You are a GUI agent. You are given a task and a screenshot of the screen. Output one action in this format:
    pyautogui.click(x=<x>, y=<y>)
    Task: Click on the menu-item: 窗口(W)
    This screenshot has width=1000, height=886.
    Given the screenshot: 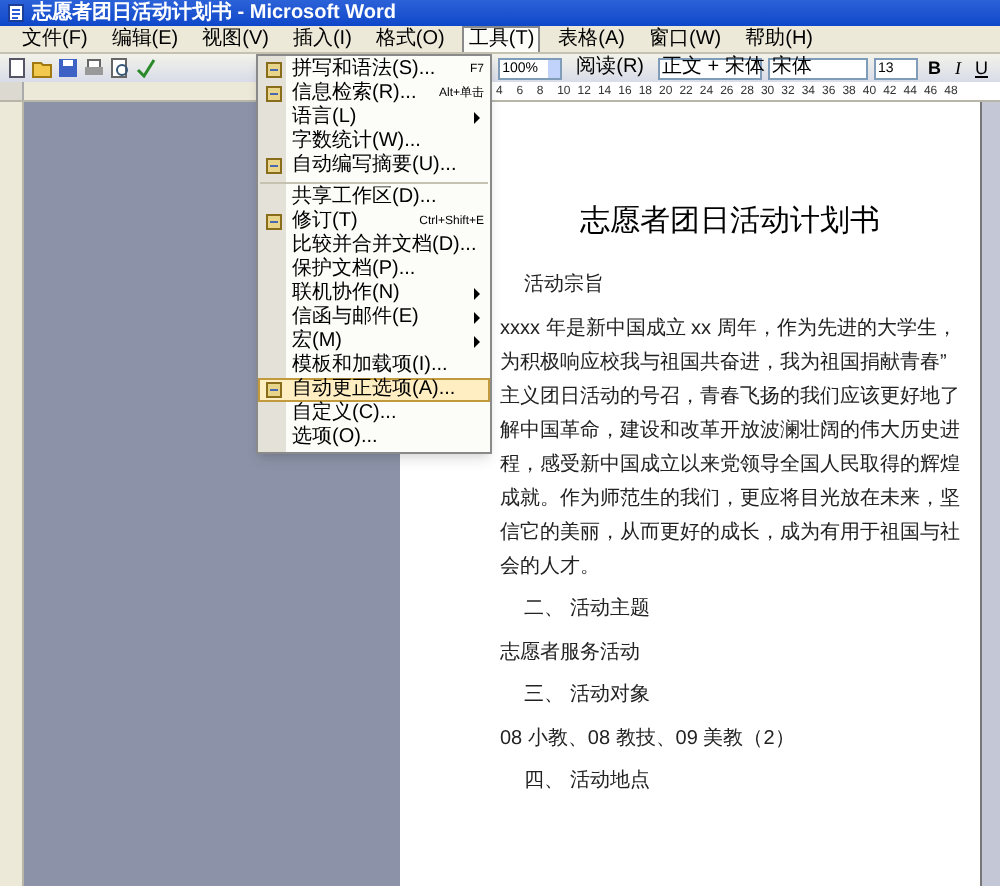 What is the action you would take?
    pyautogui.click(x=685, y=39)
    